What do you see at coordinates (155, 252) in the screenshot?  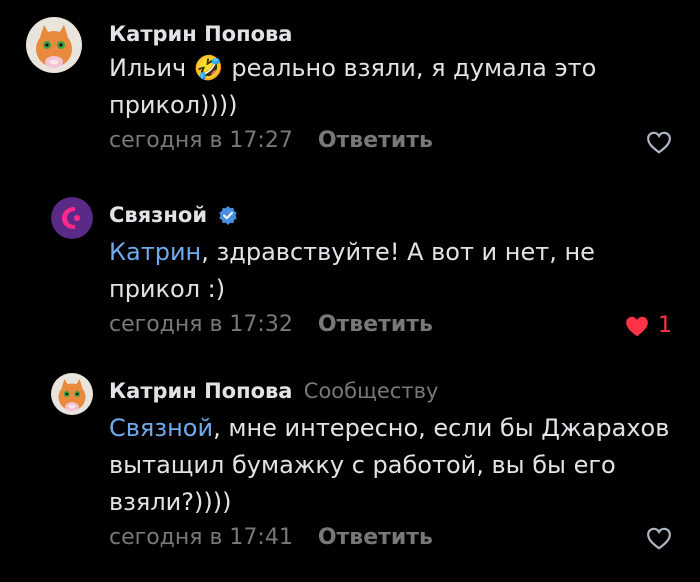 I see `mention-link: Катрин` at bounding box center [155, 252].